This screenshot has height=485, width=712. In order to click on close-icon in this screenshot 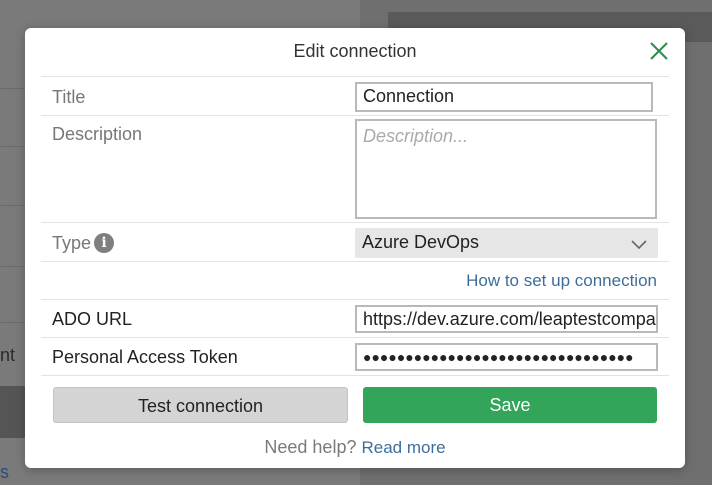, I will do `click(659, 51)`.